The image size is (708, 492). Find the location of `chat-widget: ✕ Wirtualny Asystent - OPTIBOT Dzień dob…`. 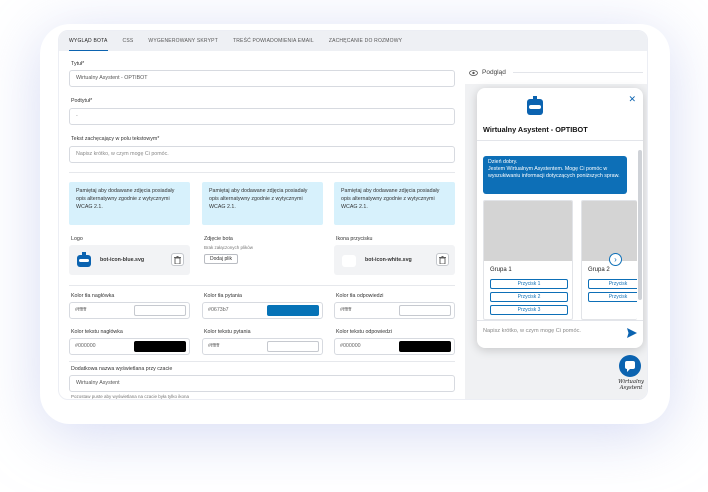

chat-widget: ✕ Wirtualny Asystent - OPTIBOT Dzień dob… is located at coordinates (560, 218).